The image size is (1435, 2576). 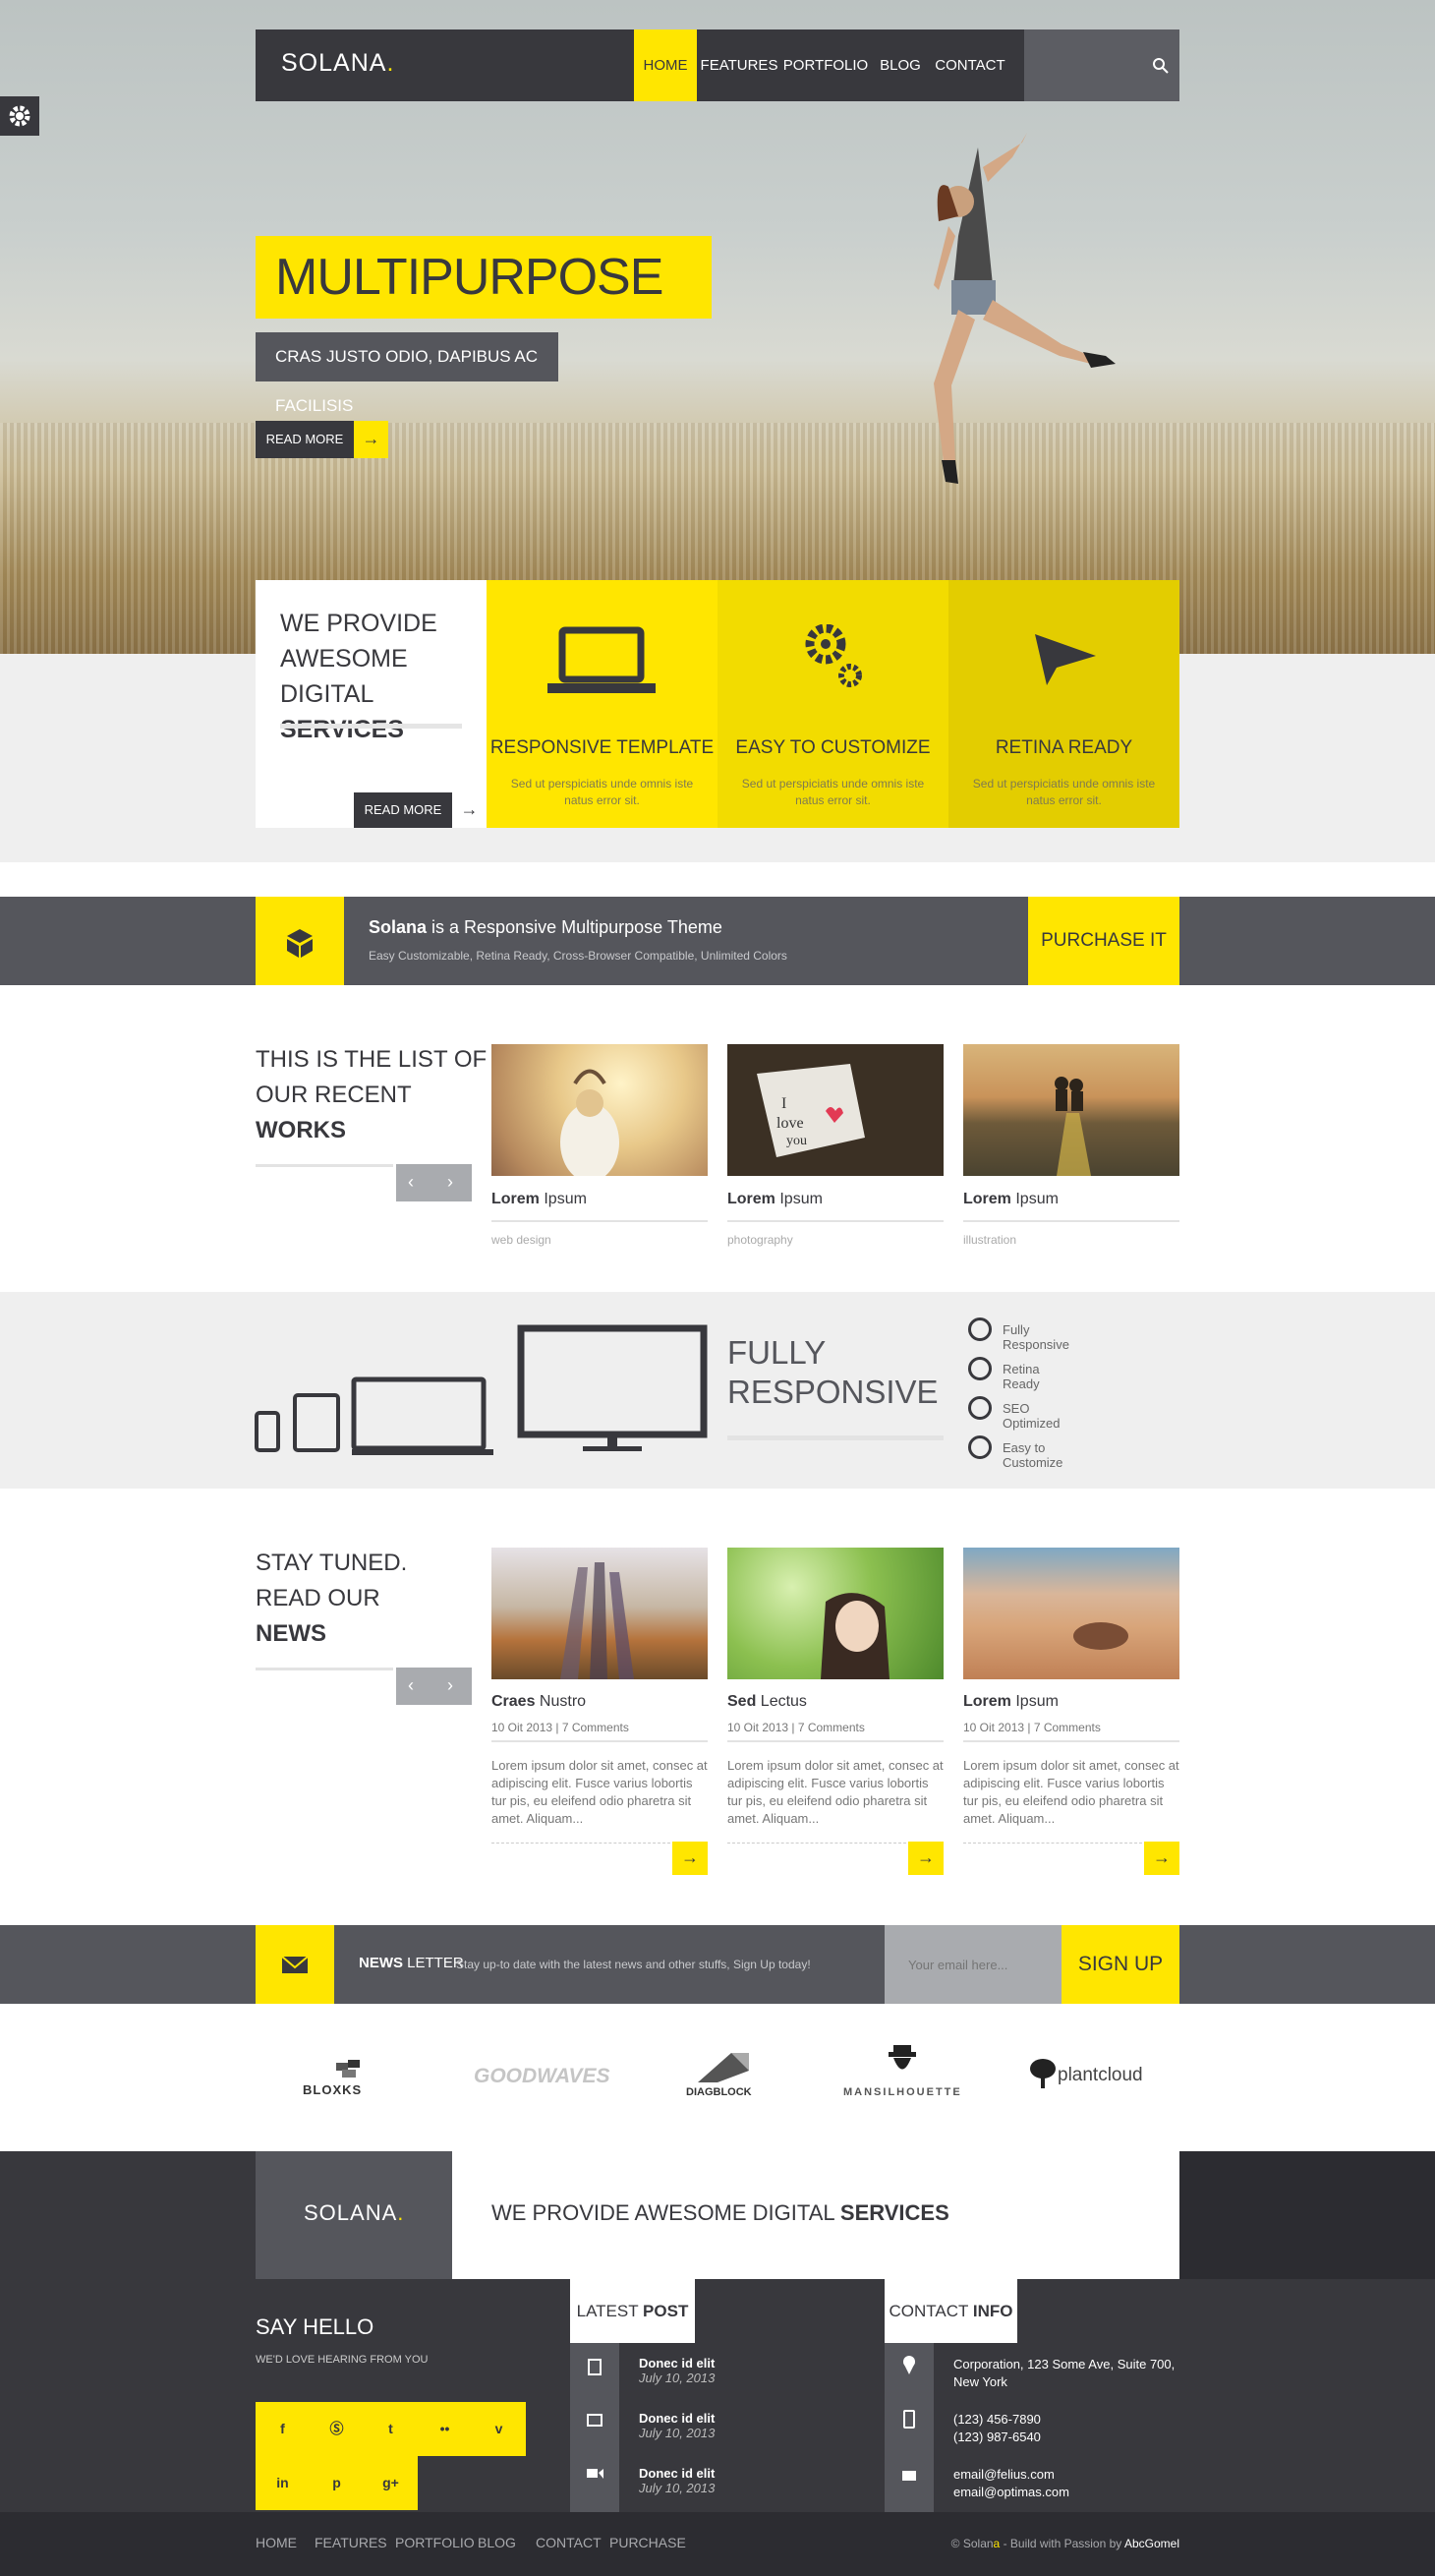 I want to click on latest-post-1: Donec id elit July 10, 2013, so click(x=677, y=2370).